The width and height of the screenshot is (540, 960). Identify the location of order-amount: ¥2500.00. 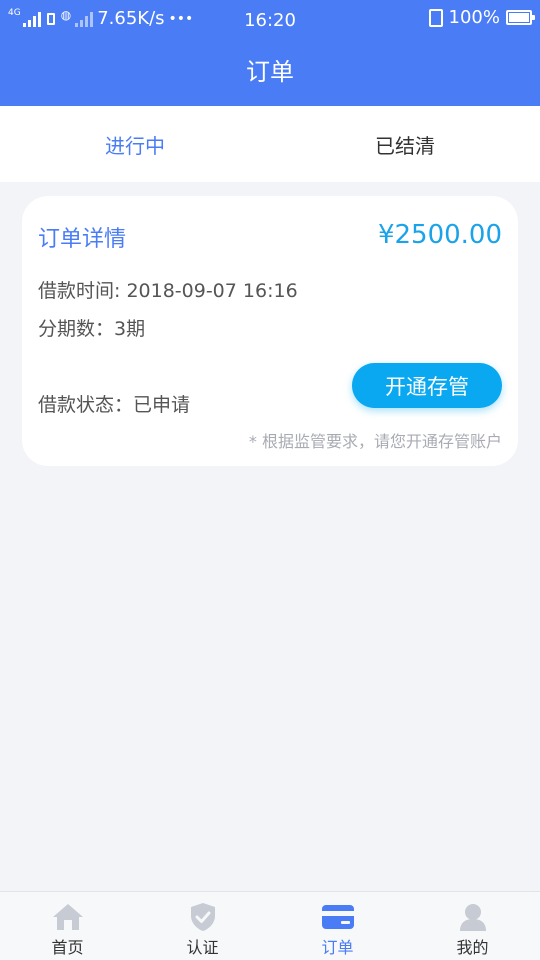
(439, 235).